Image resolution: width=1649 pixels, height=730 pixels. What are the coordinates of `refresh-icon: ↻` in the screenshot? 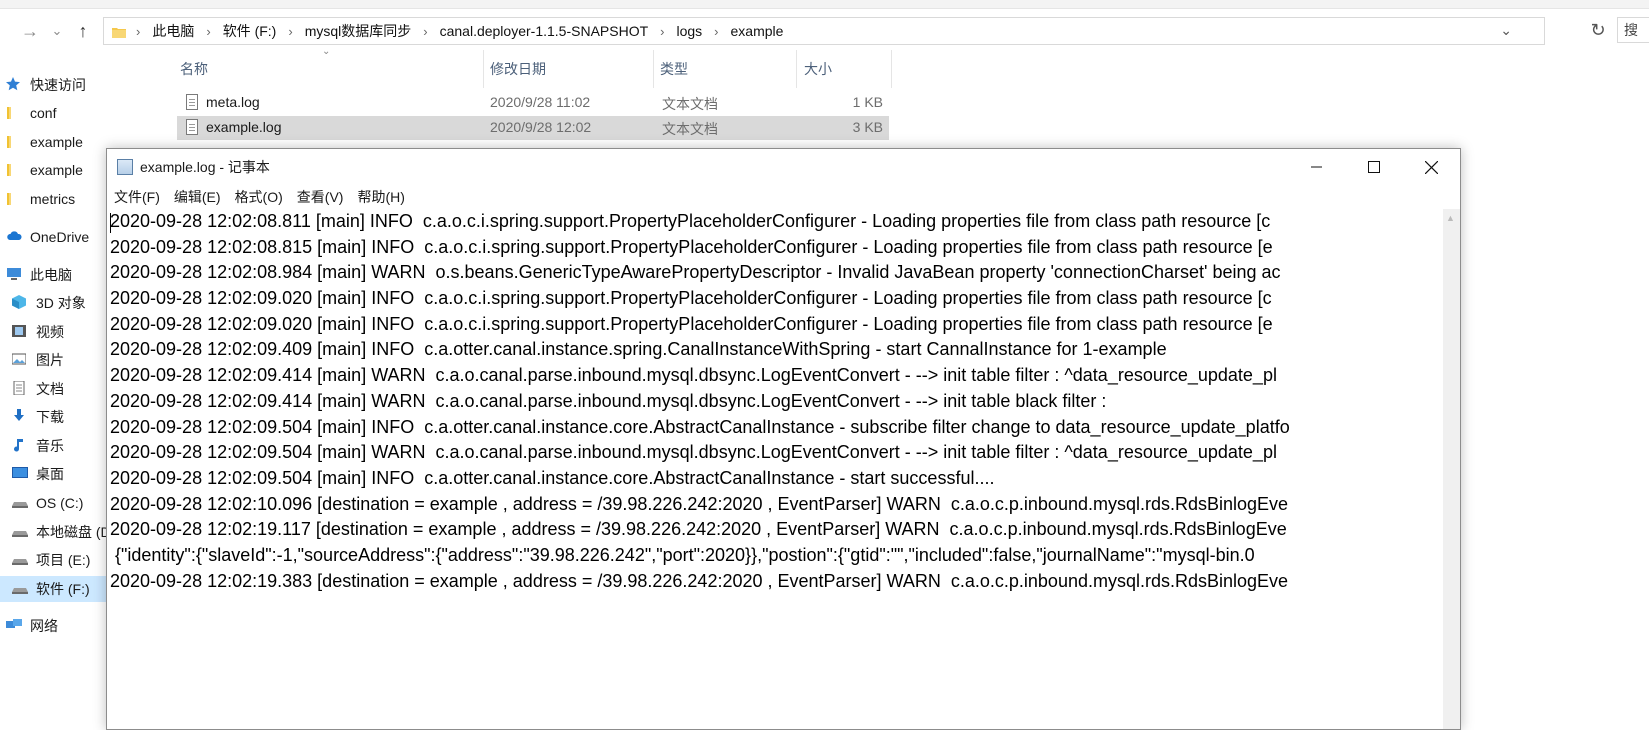 It's located at (1598, 30).